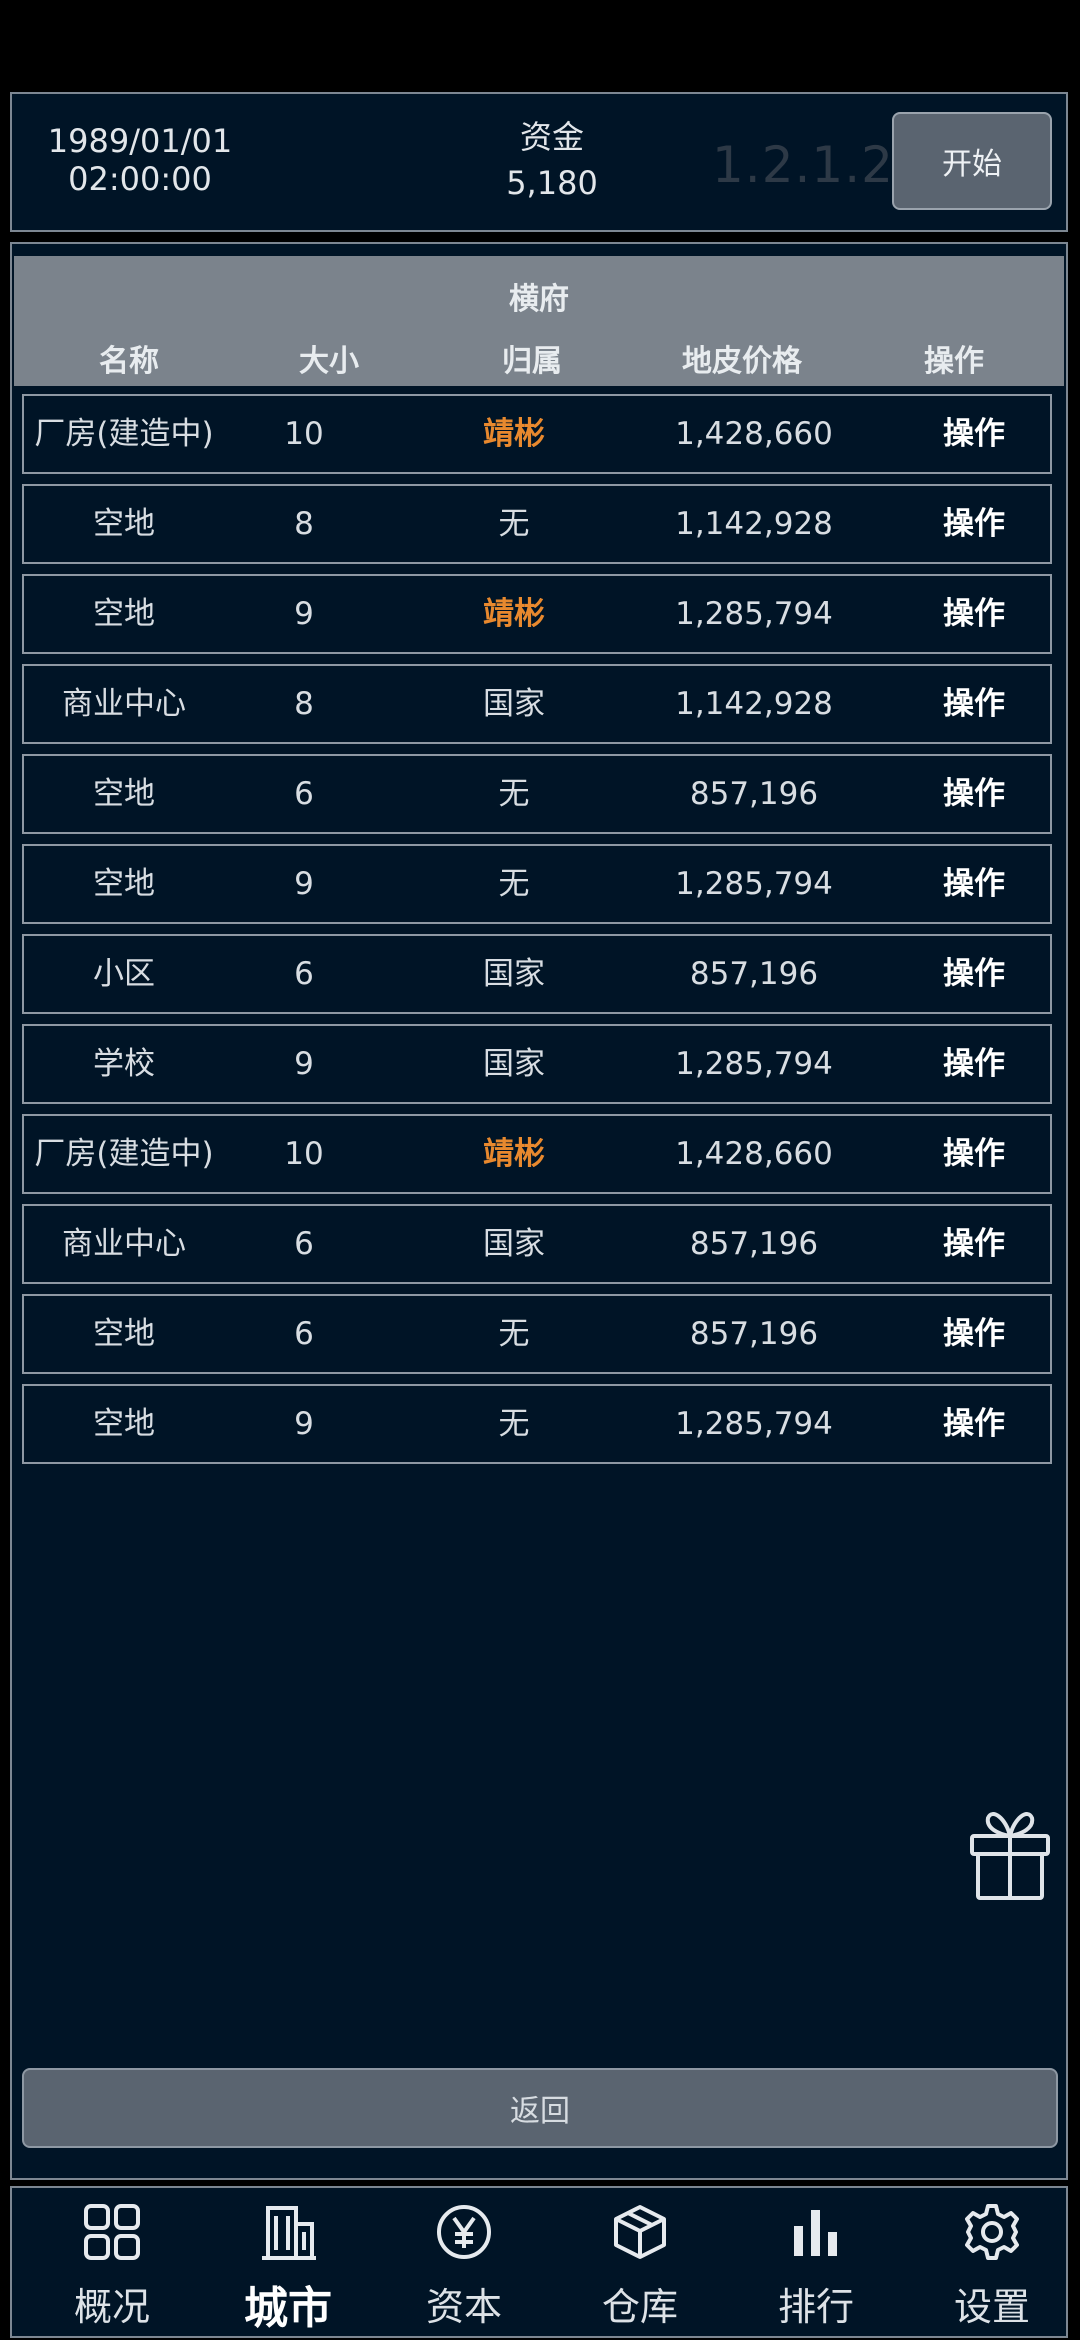 This screenshot has width=1080, height=2340. What do you see at coordinates (552, 183) in the screenshot?
I see `funds-value: 5,180` at bounding box center [552, 183].